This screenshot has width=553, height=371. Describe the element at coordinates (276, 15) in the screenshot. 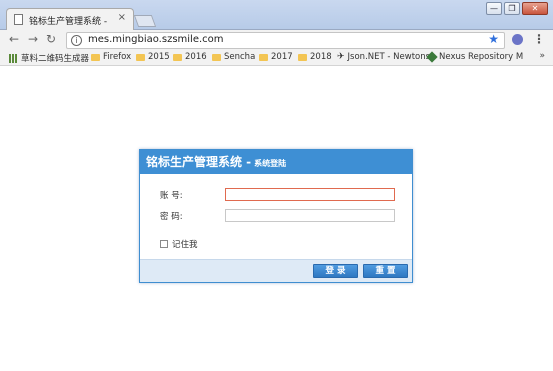

I see `window-titlebar: 铭标生产管理系统 - V1.0 × — ❐ ✕` at that location.